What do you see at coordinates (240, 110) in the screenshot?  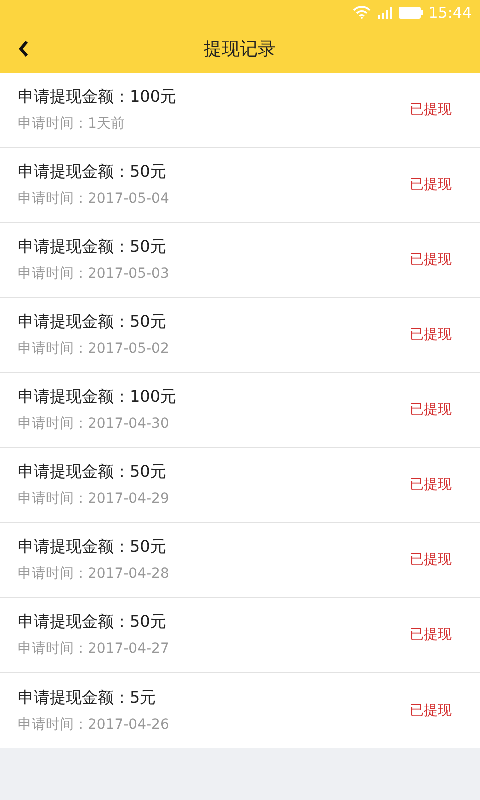 I see `record-item: 申请提现金额：100元 申请时间：1天前 已提现` at bounding box center [240, 110].